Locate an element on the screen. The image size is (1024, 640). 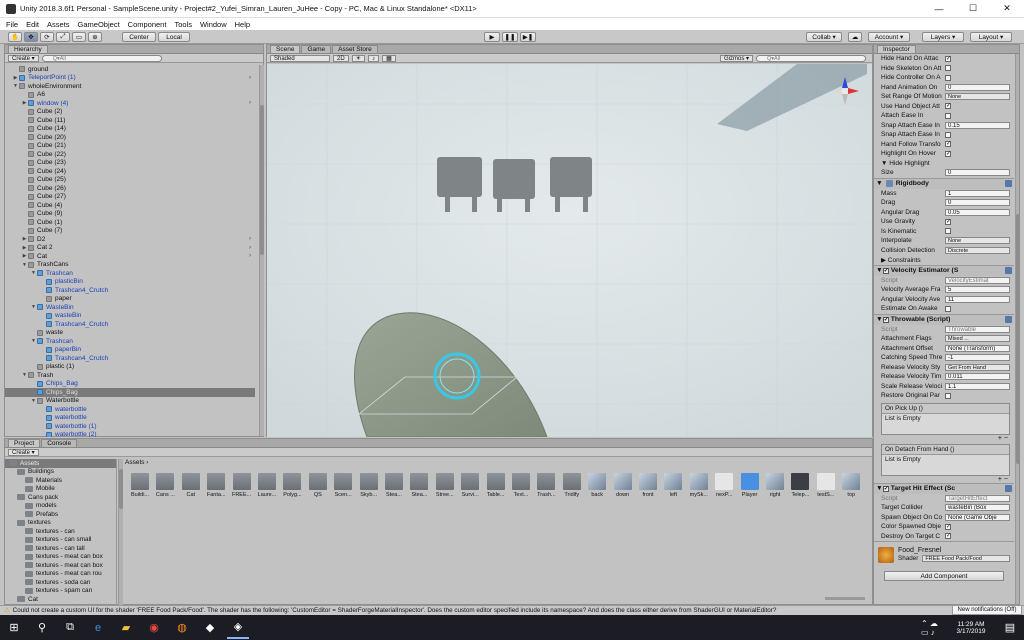
property-field: Throwable is located at coordinates (977, 329).